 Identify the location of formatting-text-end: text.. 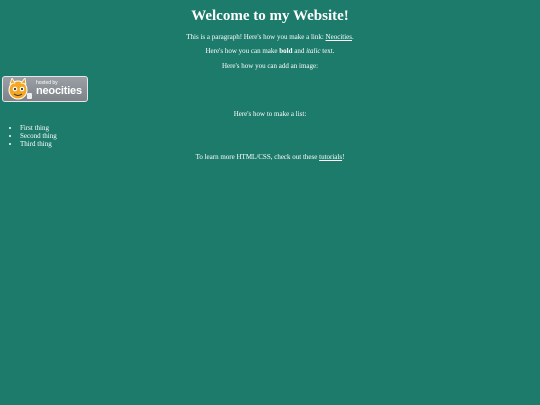
(327, 51).